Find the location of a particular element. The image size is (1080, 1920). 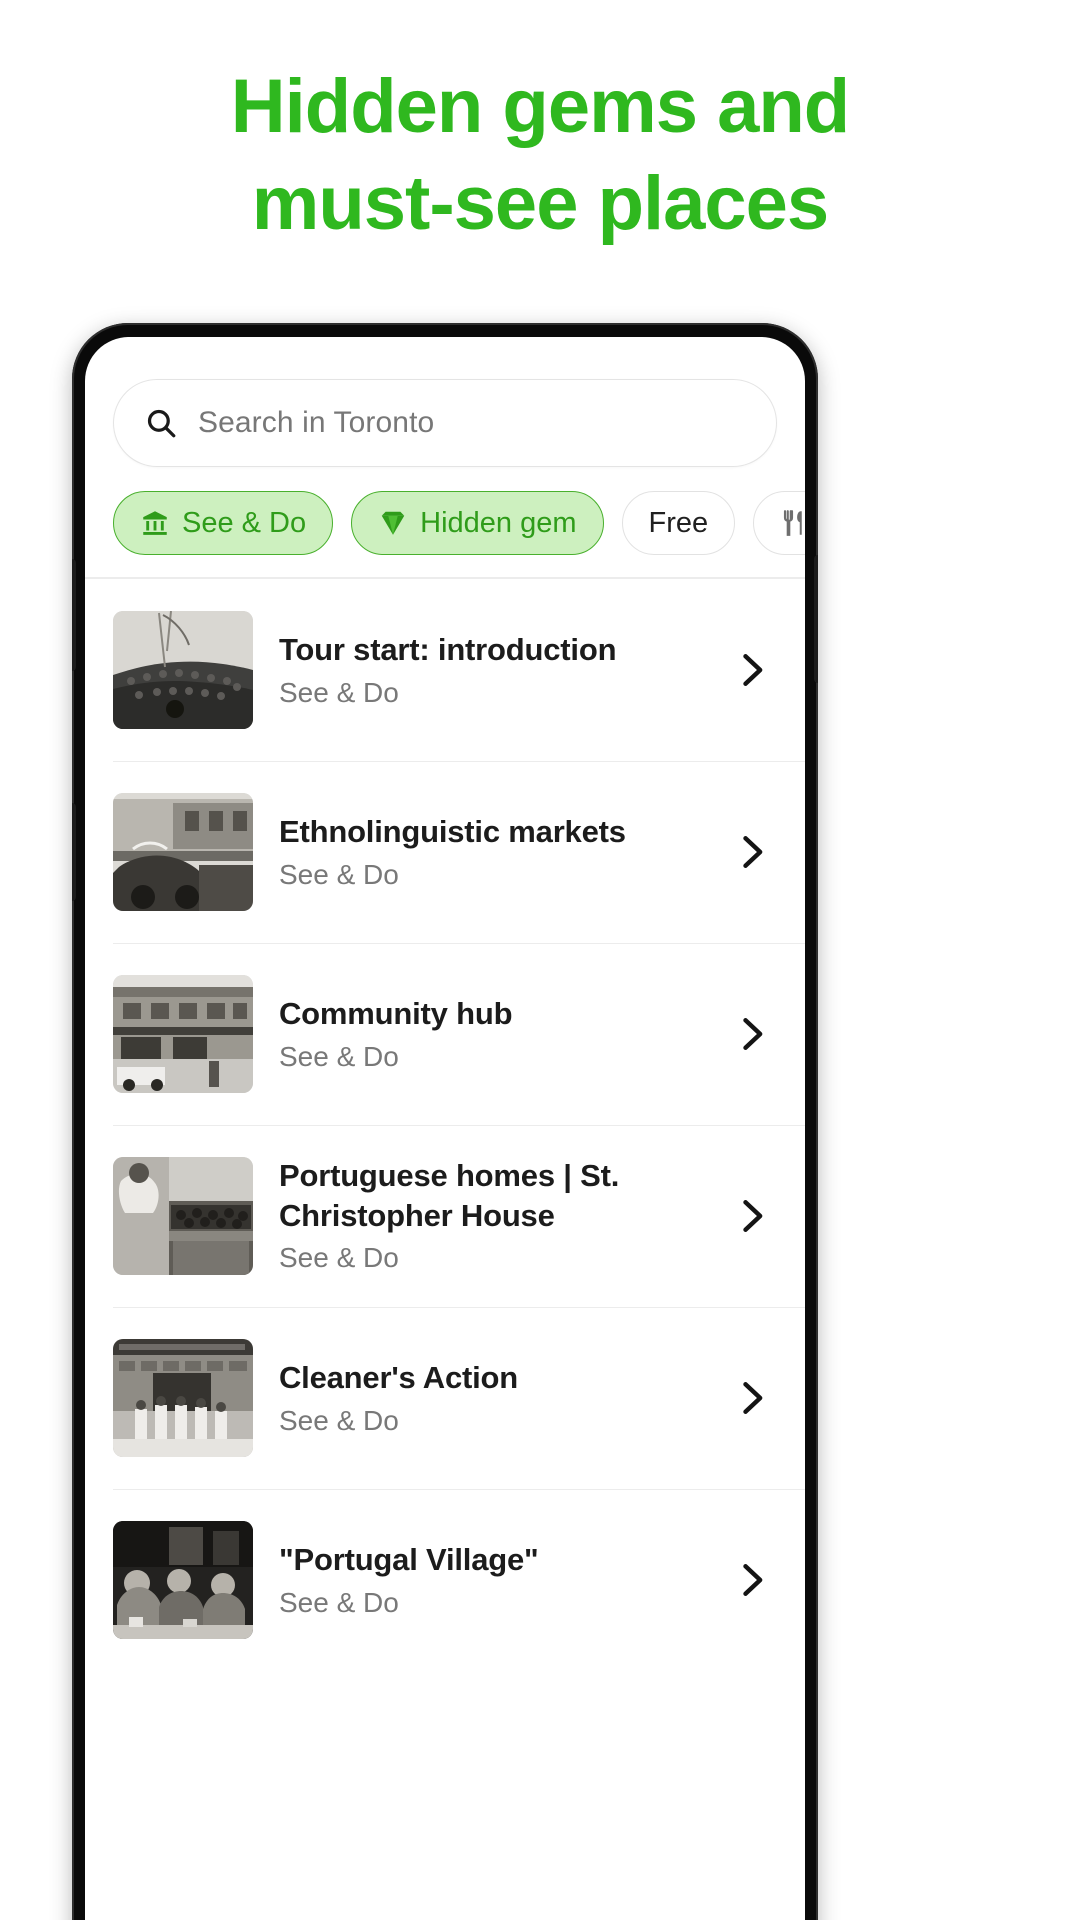

page-title: Hidden gems and must-see places is located at coordinates (540, 155).